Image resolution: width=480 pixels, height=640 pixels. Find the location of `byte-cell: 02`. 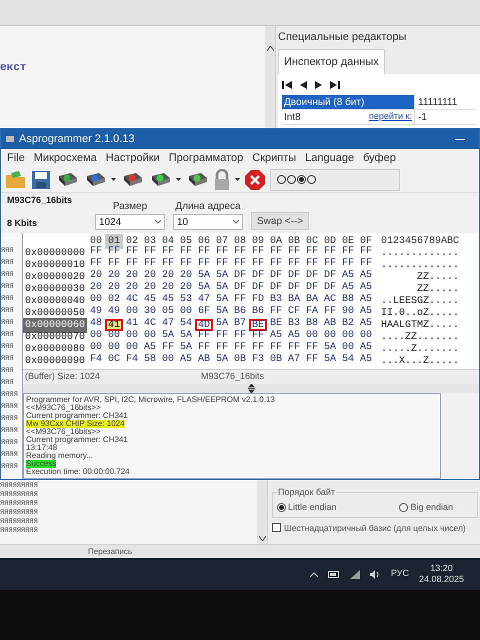

byte-cell: 02 is located at coordinates (114, 301).